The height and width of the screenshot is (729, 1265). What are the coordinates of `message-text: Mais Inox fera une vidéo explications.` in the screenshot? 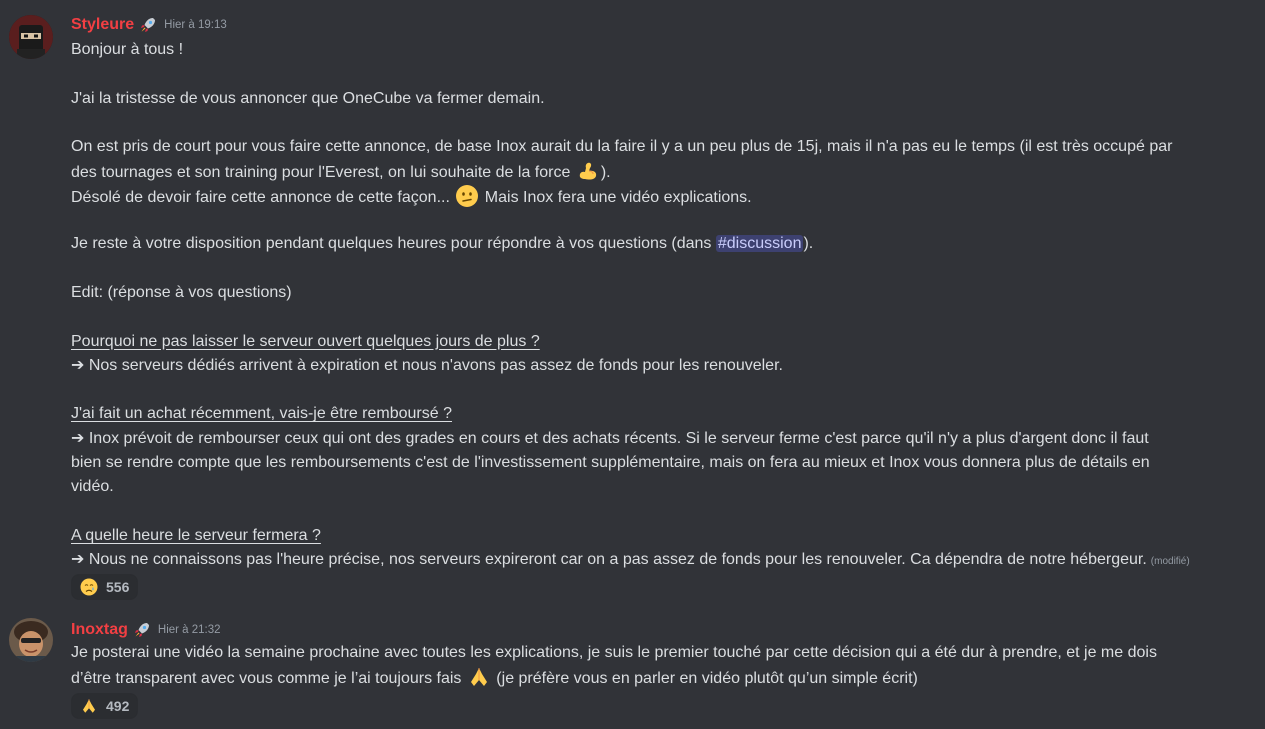 It's located at (616, 197).